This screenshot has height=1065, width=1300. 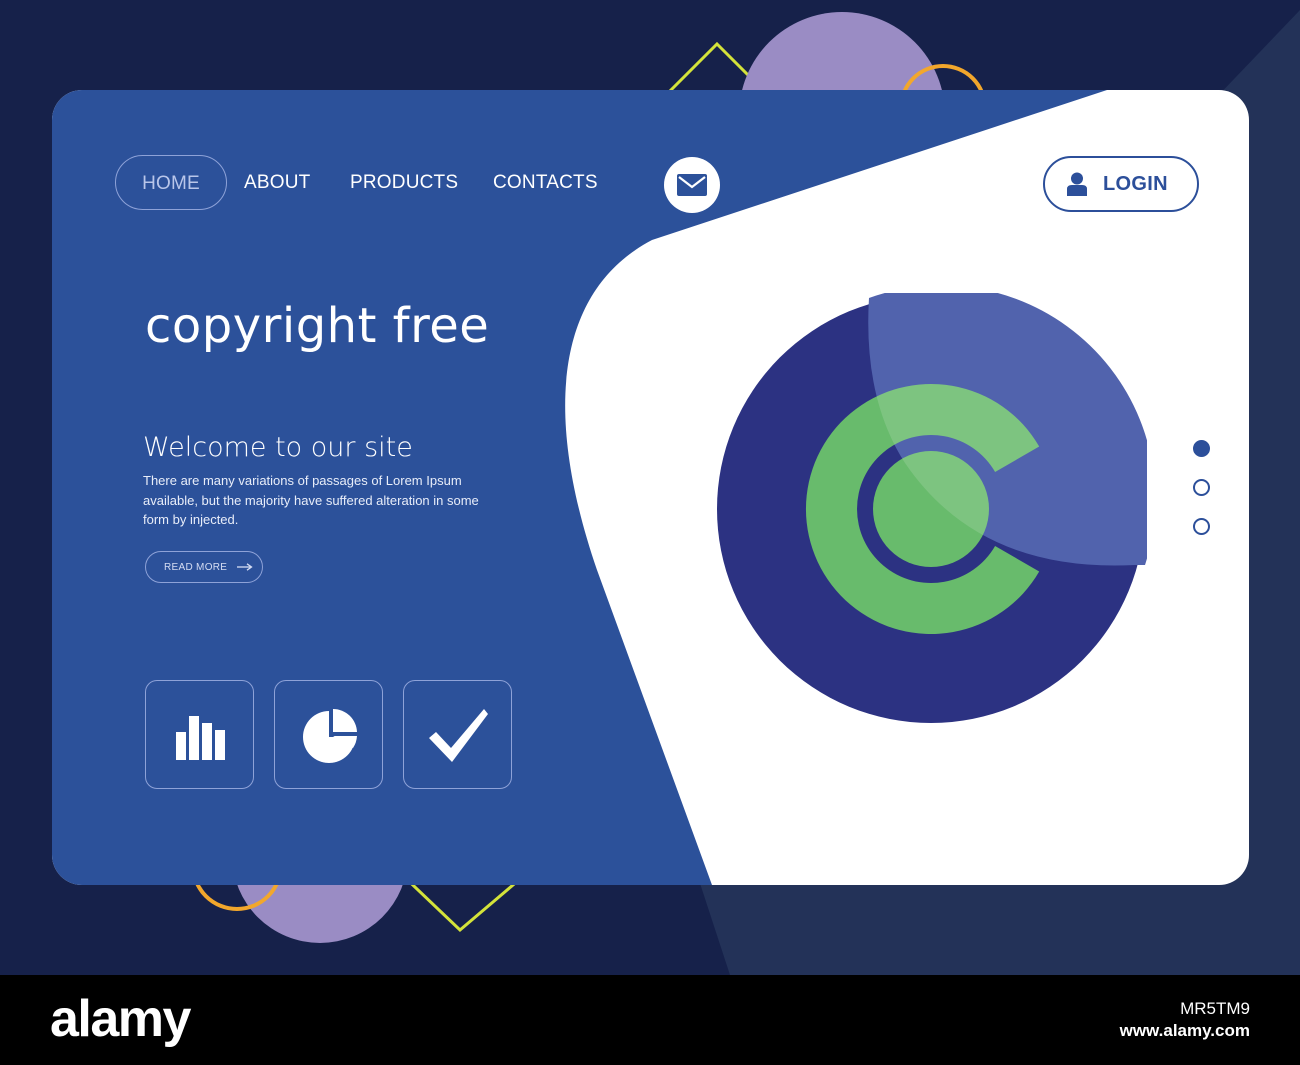 I want to click on envelope-icon, so click(x=692, y=185).